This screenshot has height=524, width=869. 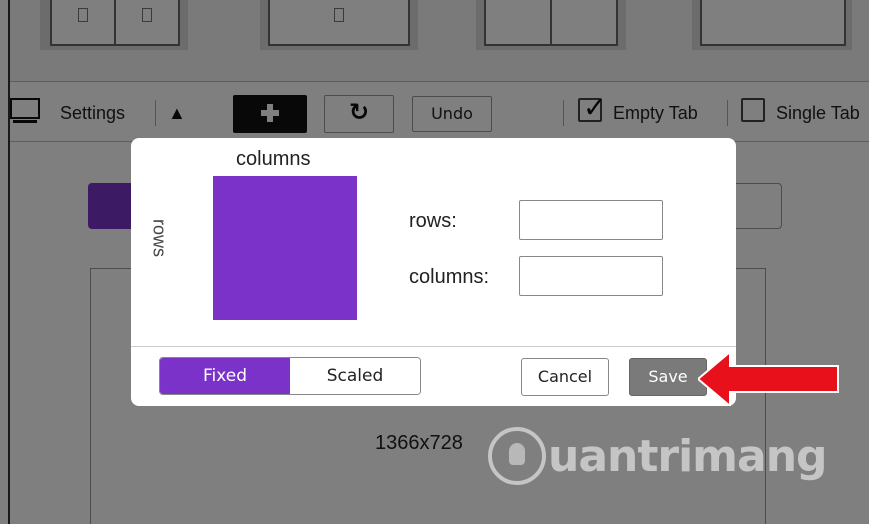 I want to click on watermark: uantrimang, so click(x=658, y=456).